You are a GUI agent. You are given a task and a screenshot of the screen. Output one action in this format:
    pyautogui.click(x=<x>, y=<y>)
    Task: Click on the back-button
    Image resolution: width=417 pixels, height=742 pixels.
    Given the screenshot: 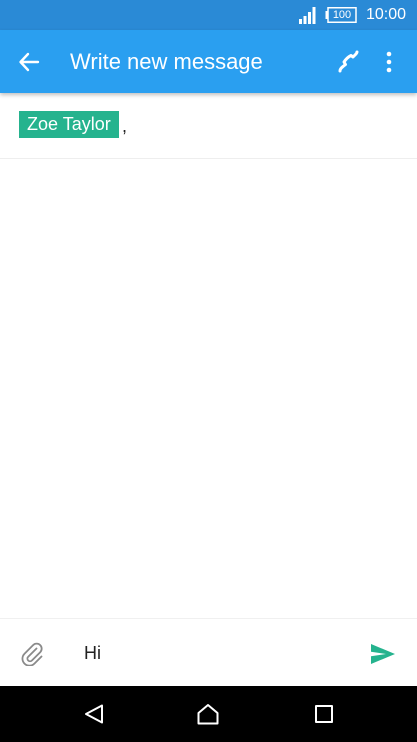 What is the action you would take?
    pyautogui.click(x=29, y=62)
    